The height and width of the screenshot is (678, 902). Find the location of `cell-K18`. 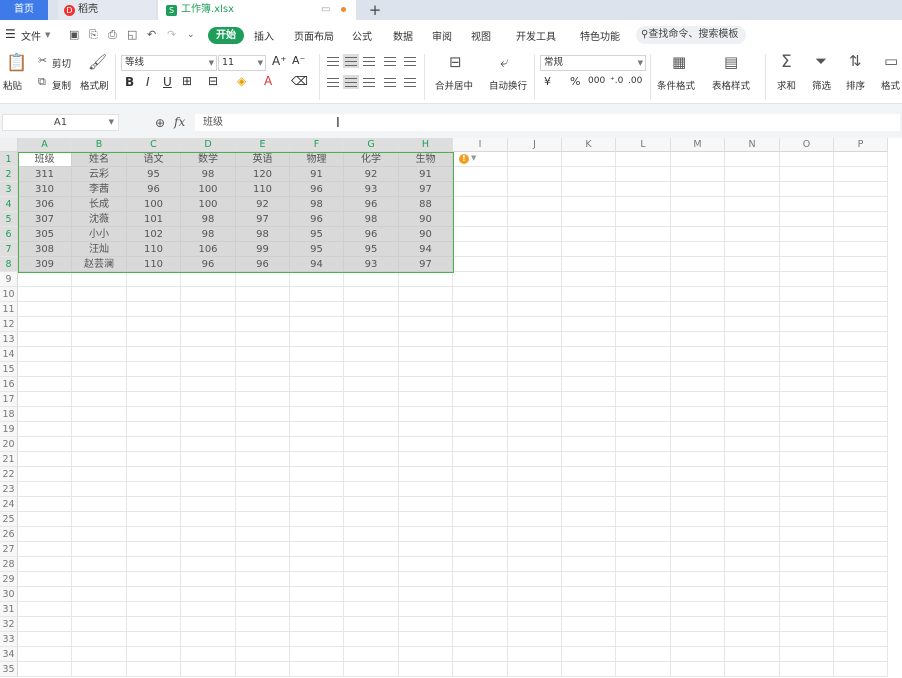

cell-K18 is located at coordinates (589, 414).